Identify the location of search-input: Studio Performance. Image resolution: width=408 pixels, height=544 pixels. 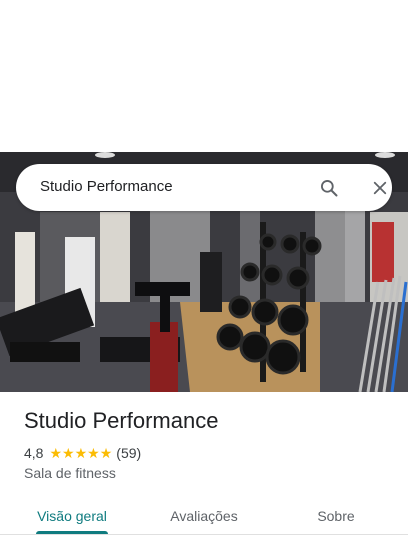
(106, 186).